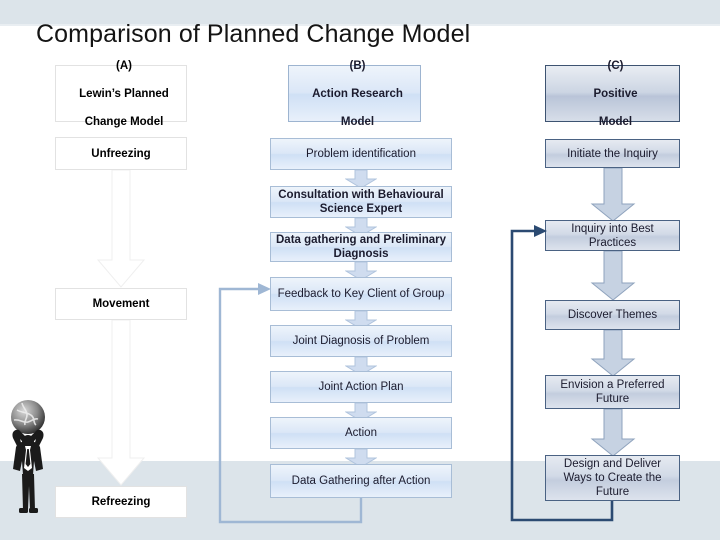 The width and height of the screenshot is (720, 540). What do you see at coordinates (615, 93) in the screenshot?
I see `column-c-header-line1: Positive` at bounding box center [615, 93].